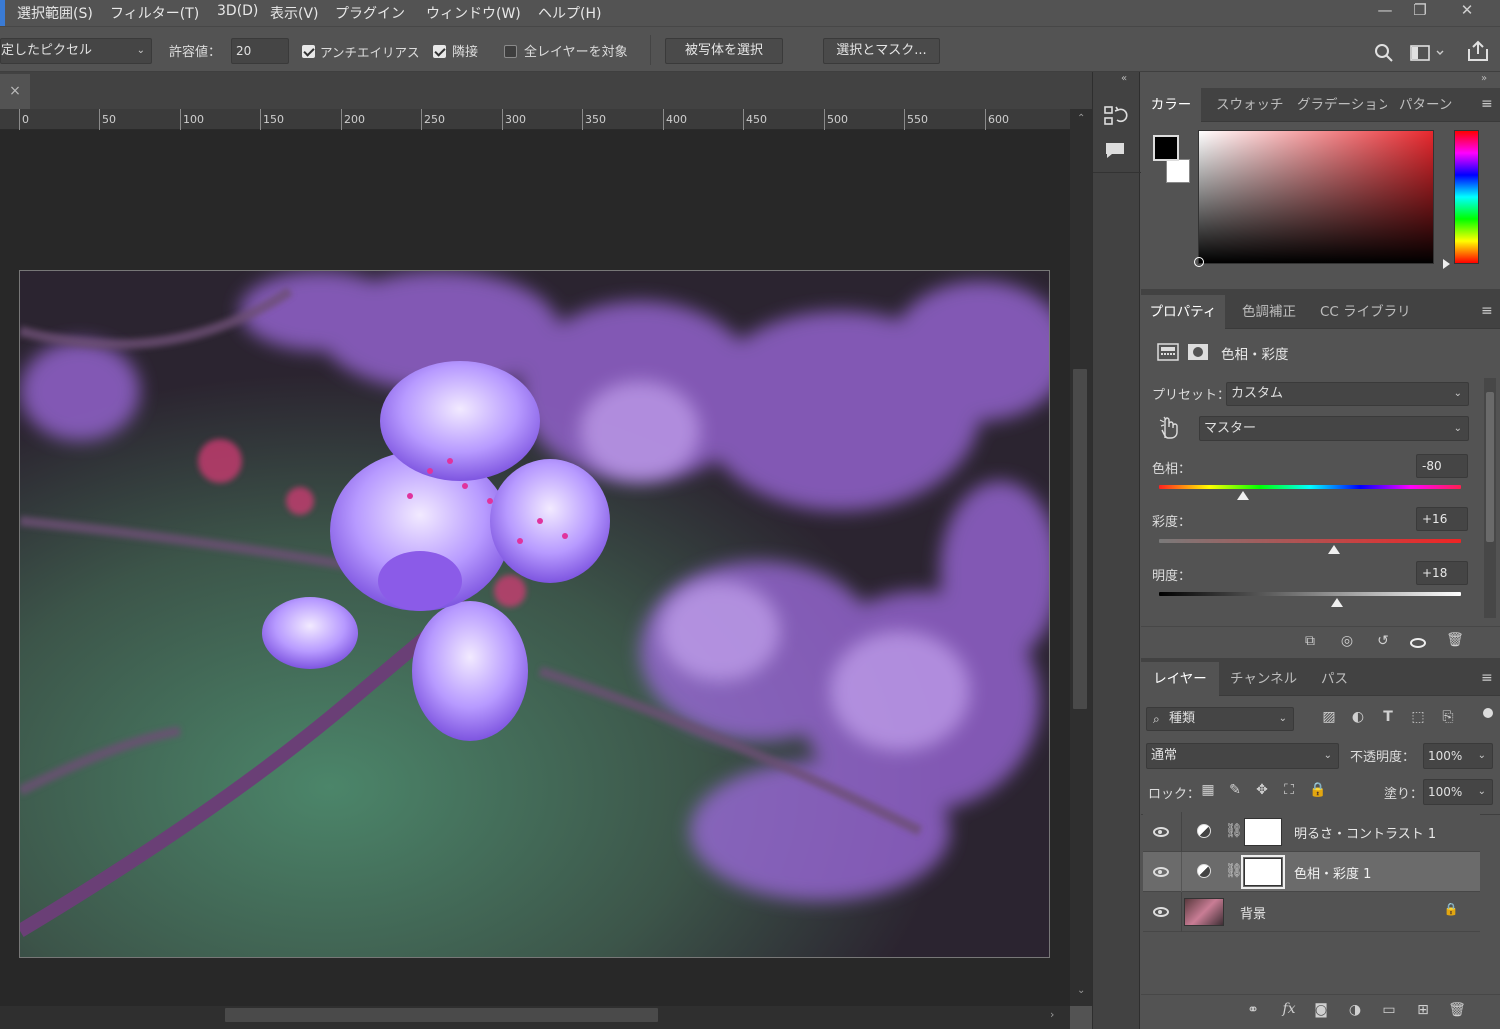  I want to click on vertical-scrollbar: ⌃ ⌄, so click(1081, 557).